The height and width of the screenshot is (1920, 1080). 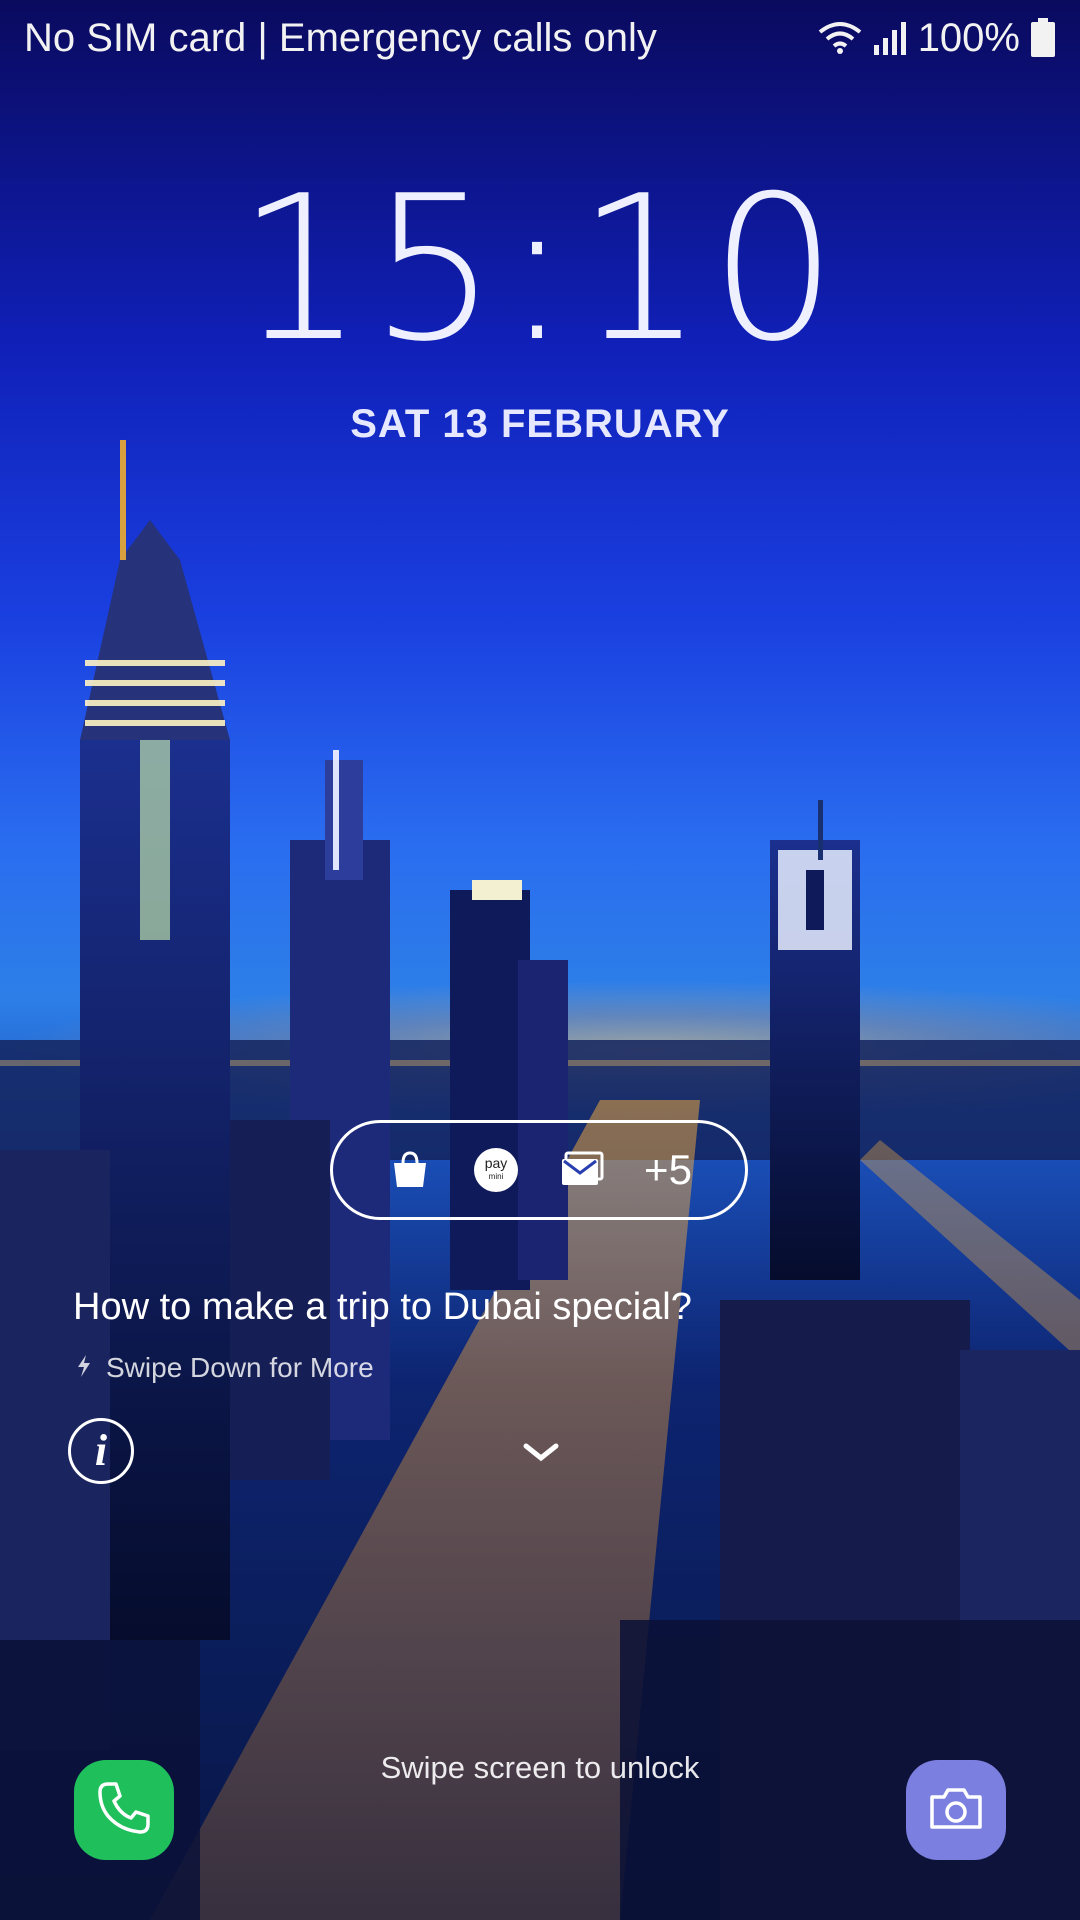 What do you see at coordinates (101, 1451) in the screenshot?
I see `info-icon: i` at bounding box center [101, 1451].